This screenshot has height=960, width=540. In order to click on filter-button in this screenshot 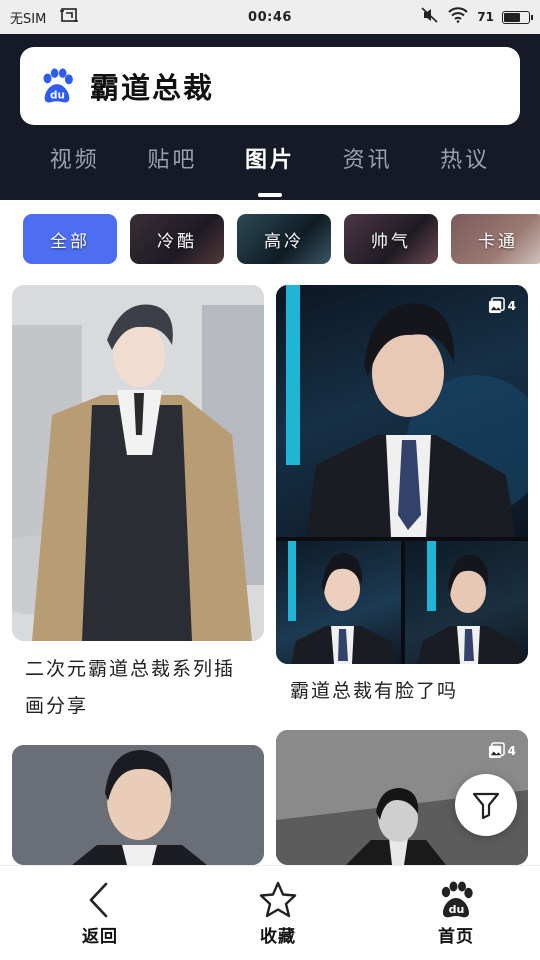, I will do `click(486, 805)`.